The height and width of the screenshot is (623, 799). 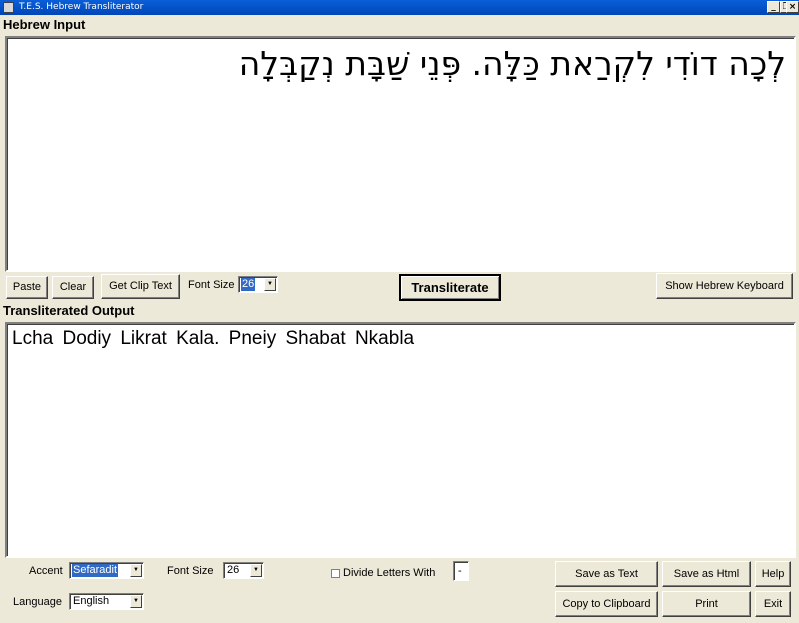 I want to click on divide-letters-label: Divide Letters With, so click(x=389, y=573).